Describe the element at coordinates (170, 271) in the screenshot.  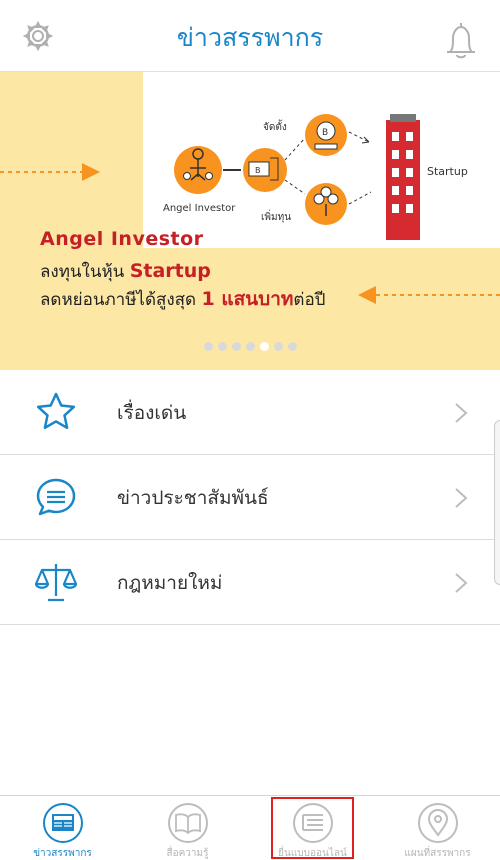
I see `banner-line-2-highlight: Startup` at that location.